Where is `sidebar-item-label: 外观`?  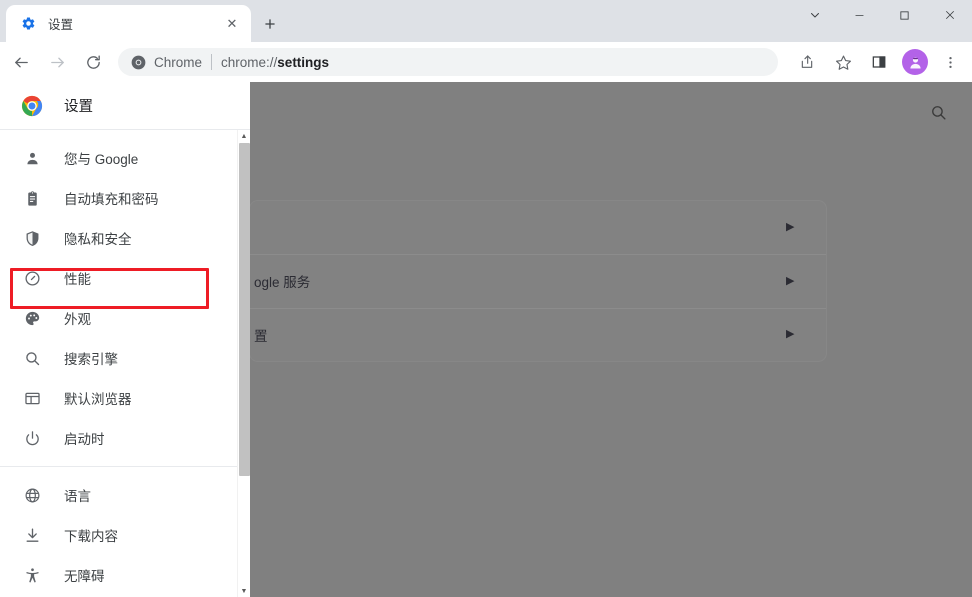
sidebar-item-label: 外观 is located at coordinates (77, 319).